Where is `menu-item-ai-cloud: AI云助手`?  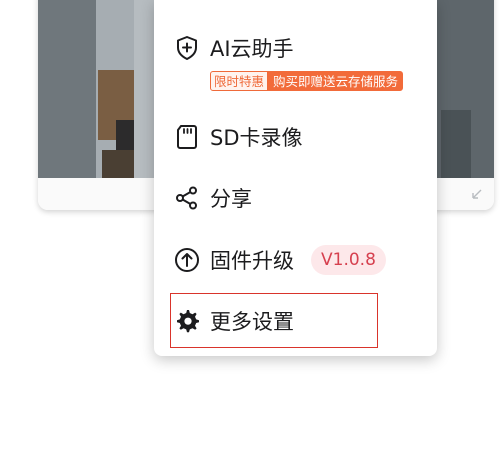 menu-item-ai-cloud: AI云助手 is located at coordinates (295, 48).